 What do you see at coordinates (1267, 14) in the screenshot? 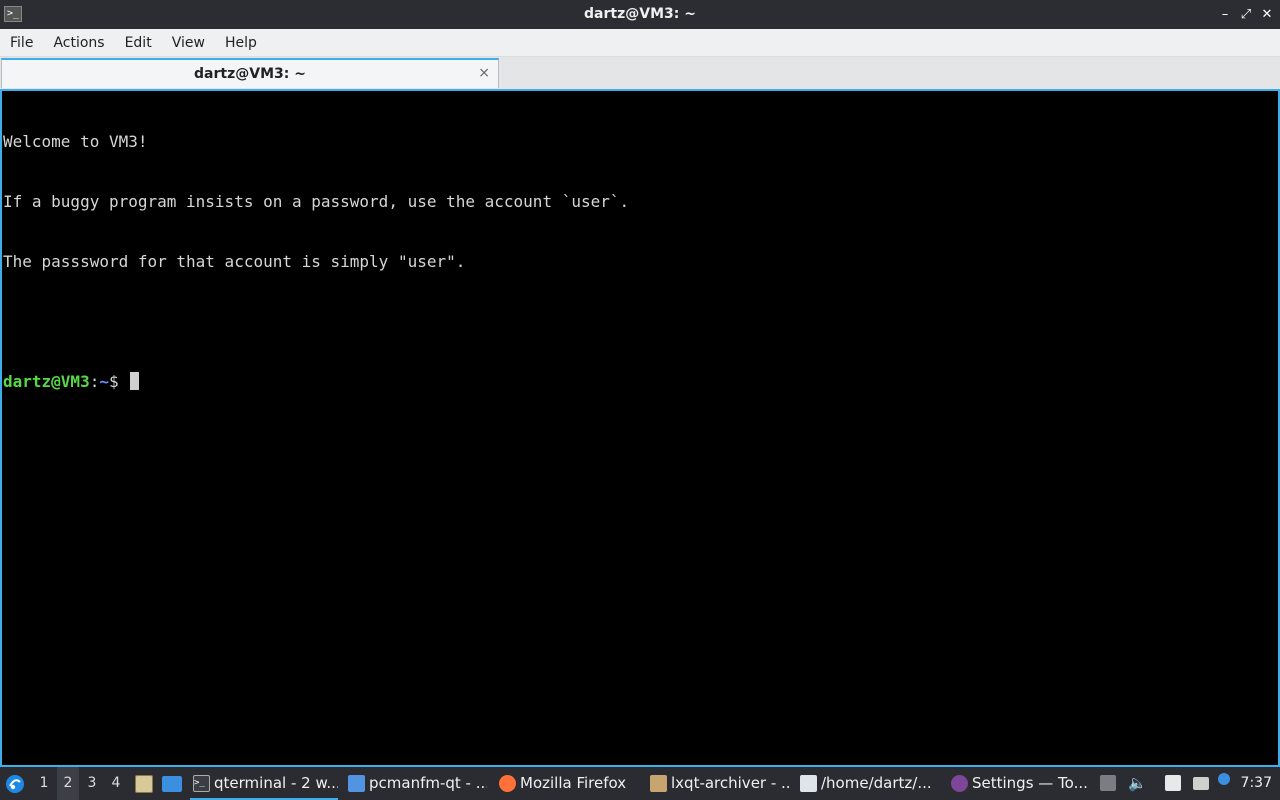
I see `close-button: ✕` at bounding box center [1267, 14].